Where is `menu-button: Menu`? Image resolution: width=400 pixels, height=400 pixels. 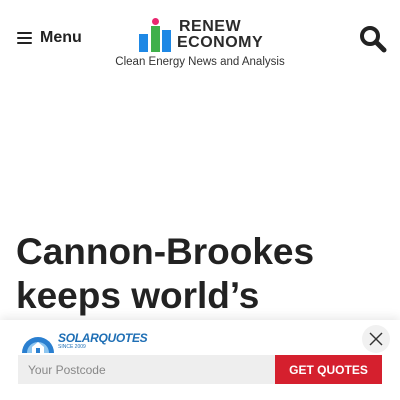
menu-button: Menu is located at coordinates (49, 38).